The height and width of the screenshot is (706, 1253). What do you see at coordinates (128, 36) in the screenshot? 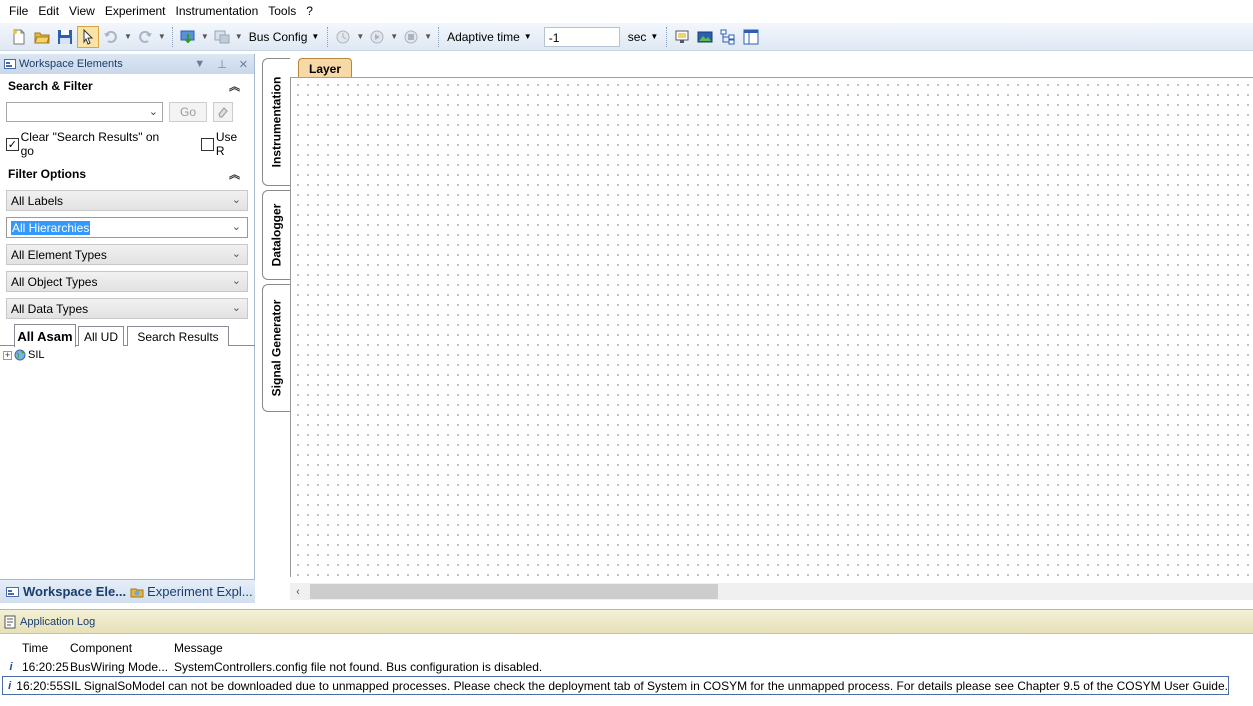
I see `undo-dropdown-icon: ▼` at bounding box center [128, 36].